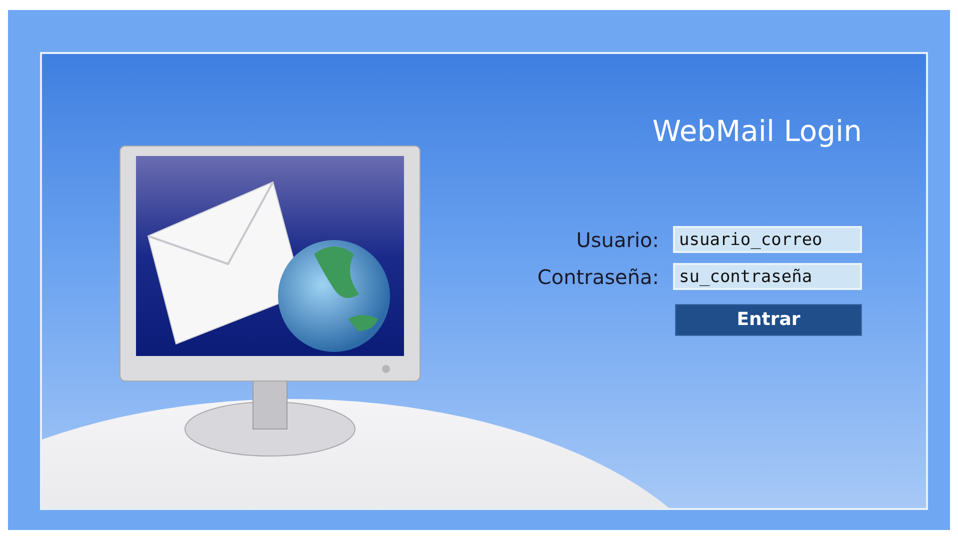  What do you see at coordinates (767, 240) in the screenshot?
I see `input-field: usuario_correo` at bounding box center [767, 240].